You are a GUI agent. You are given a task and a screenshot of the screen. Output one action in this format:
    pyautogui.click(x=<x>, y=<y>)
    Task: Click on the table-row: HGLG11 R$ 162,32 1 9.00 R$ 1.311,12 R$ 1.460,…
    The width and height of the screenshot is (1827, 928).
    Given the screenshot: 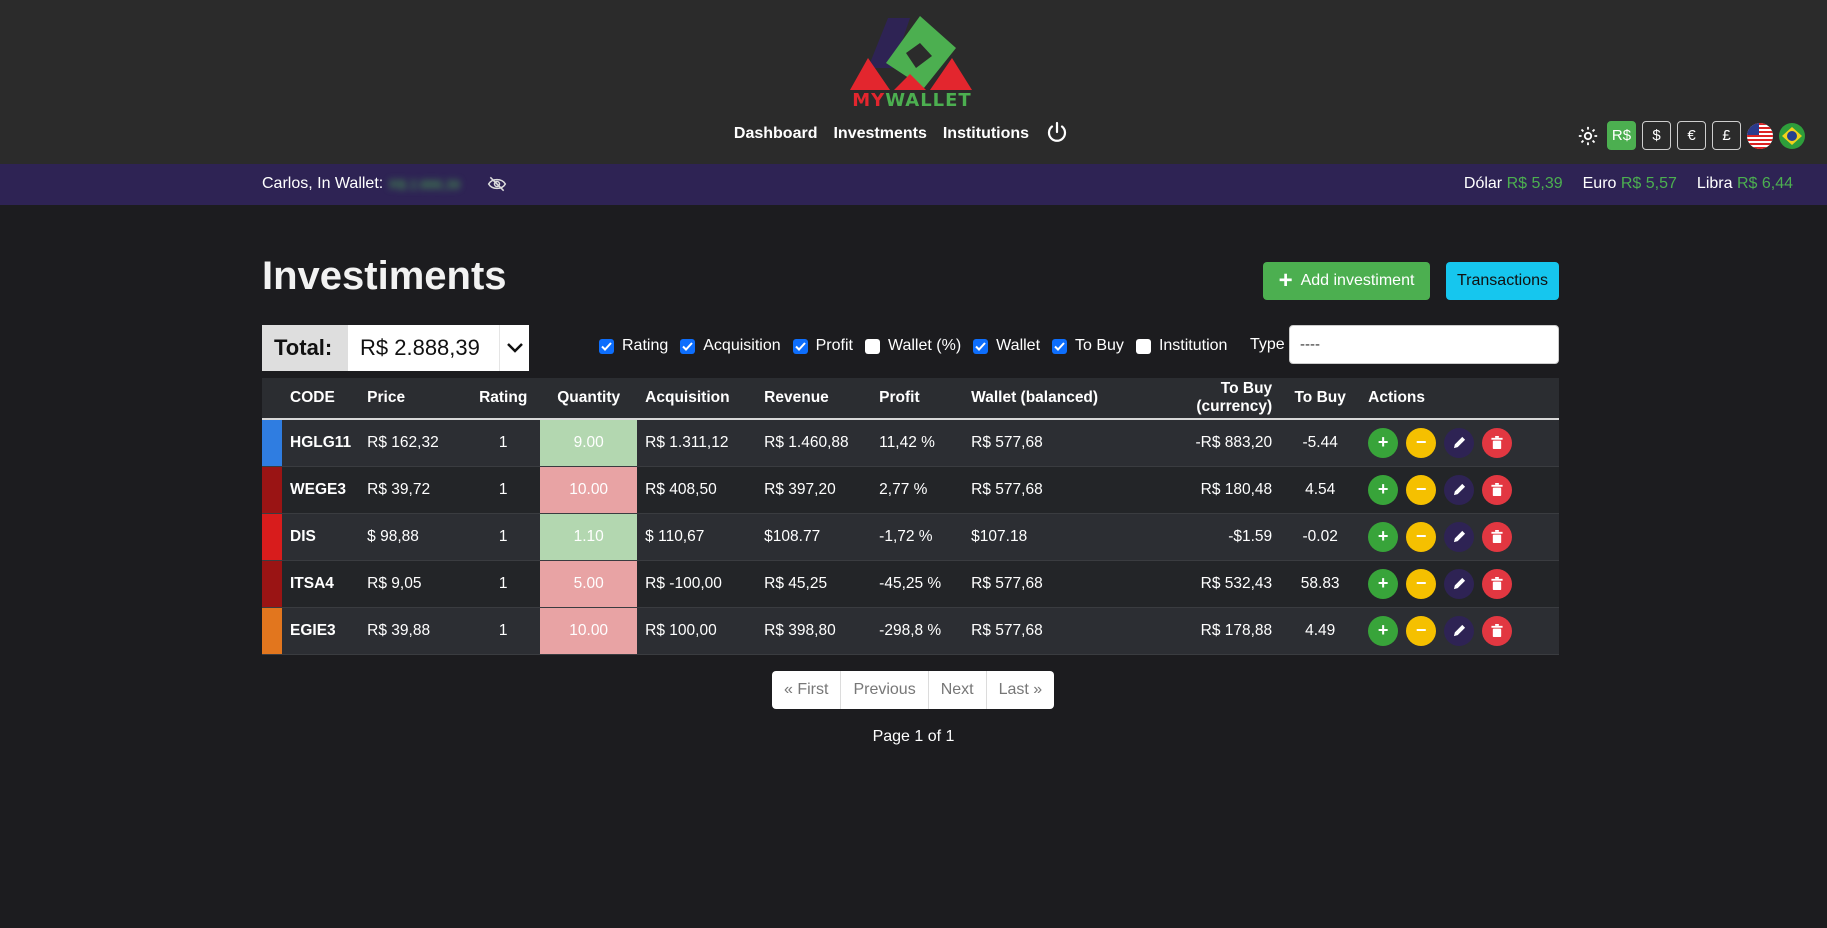 What is the action you would take?
    pyautogui.click(x=910, y=442)
    